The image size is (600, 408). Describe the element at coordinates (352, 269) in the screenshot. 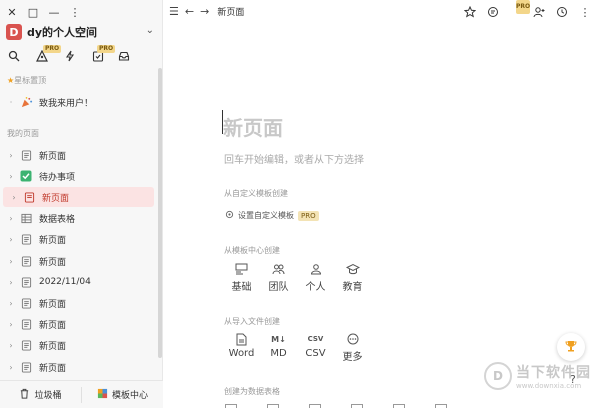

I see `education-icon` at that location.